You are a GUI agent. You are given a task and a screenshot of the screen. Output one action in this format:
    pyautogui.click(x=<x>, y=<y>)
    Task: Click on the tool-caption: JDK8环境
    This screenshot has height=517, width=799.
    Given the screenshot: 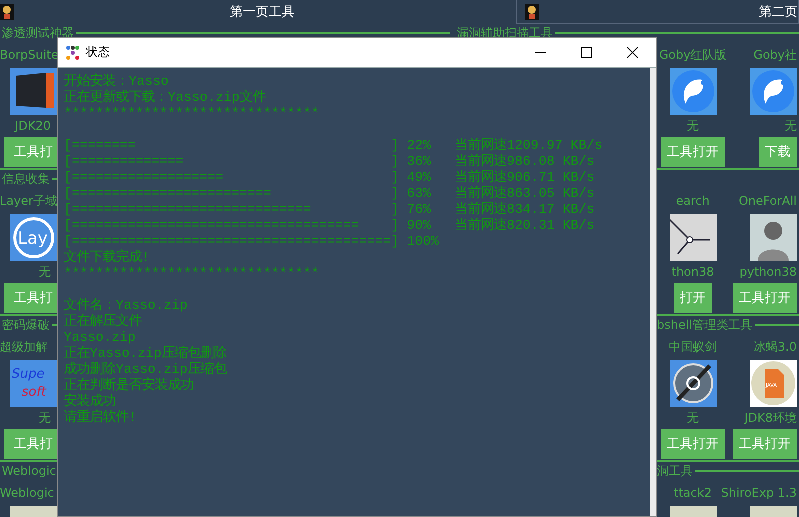 What is the action you would take?
    pyautogui.click(x=770, y=418)
    